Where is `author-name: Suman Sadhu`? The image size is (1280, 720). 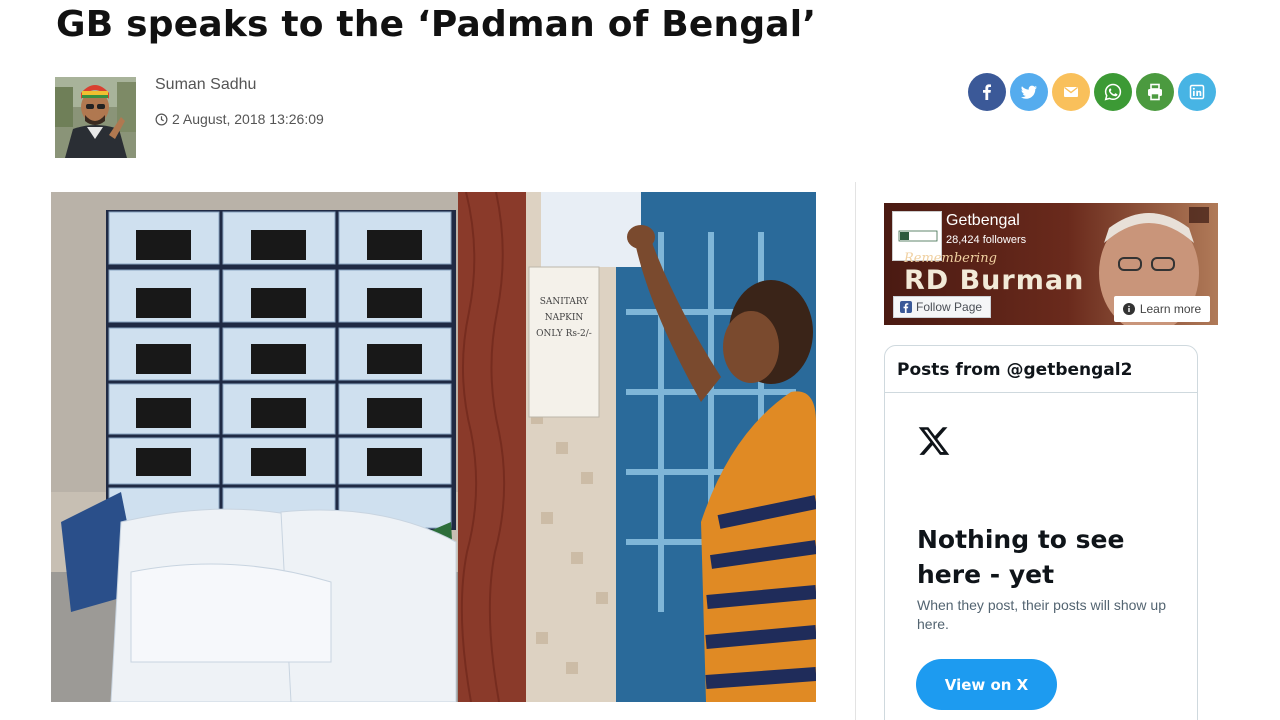 author-name: Suman Sadhu is located at coordinates (205, 85).